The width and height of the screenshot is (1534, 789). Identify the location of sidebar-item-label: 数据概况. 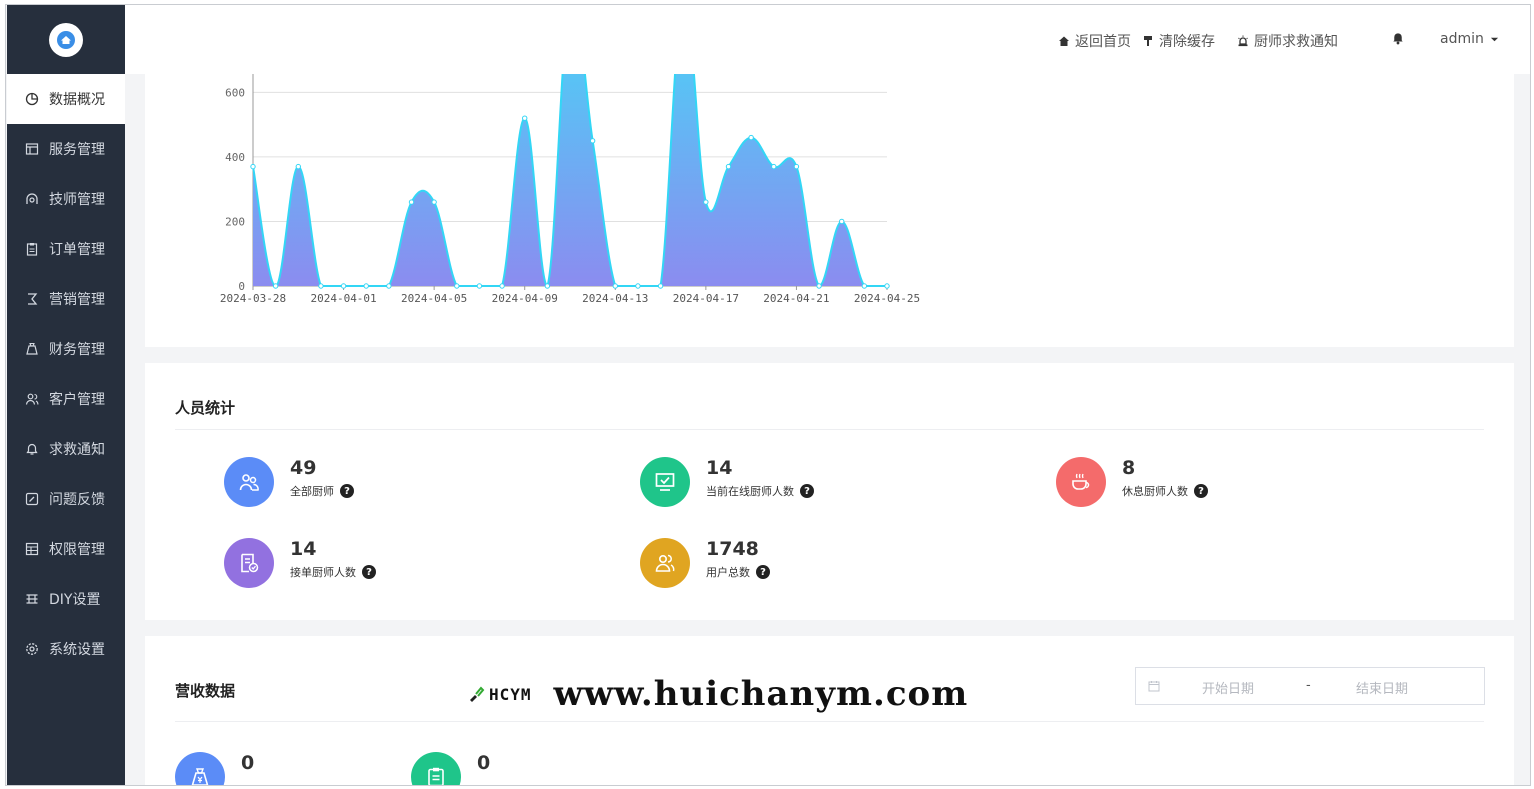
(77, 100).